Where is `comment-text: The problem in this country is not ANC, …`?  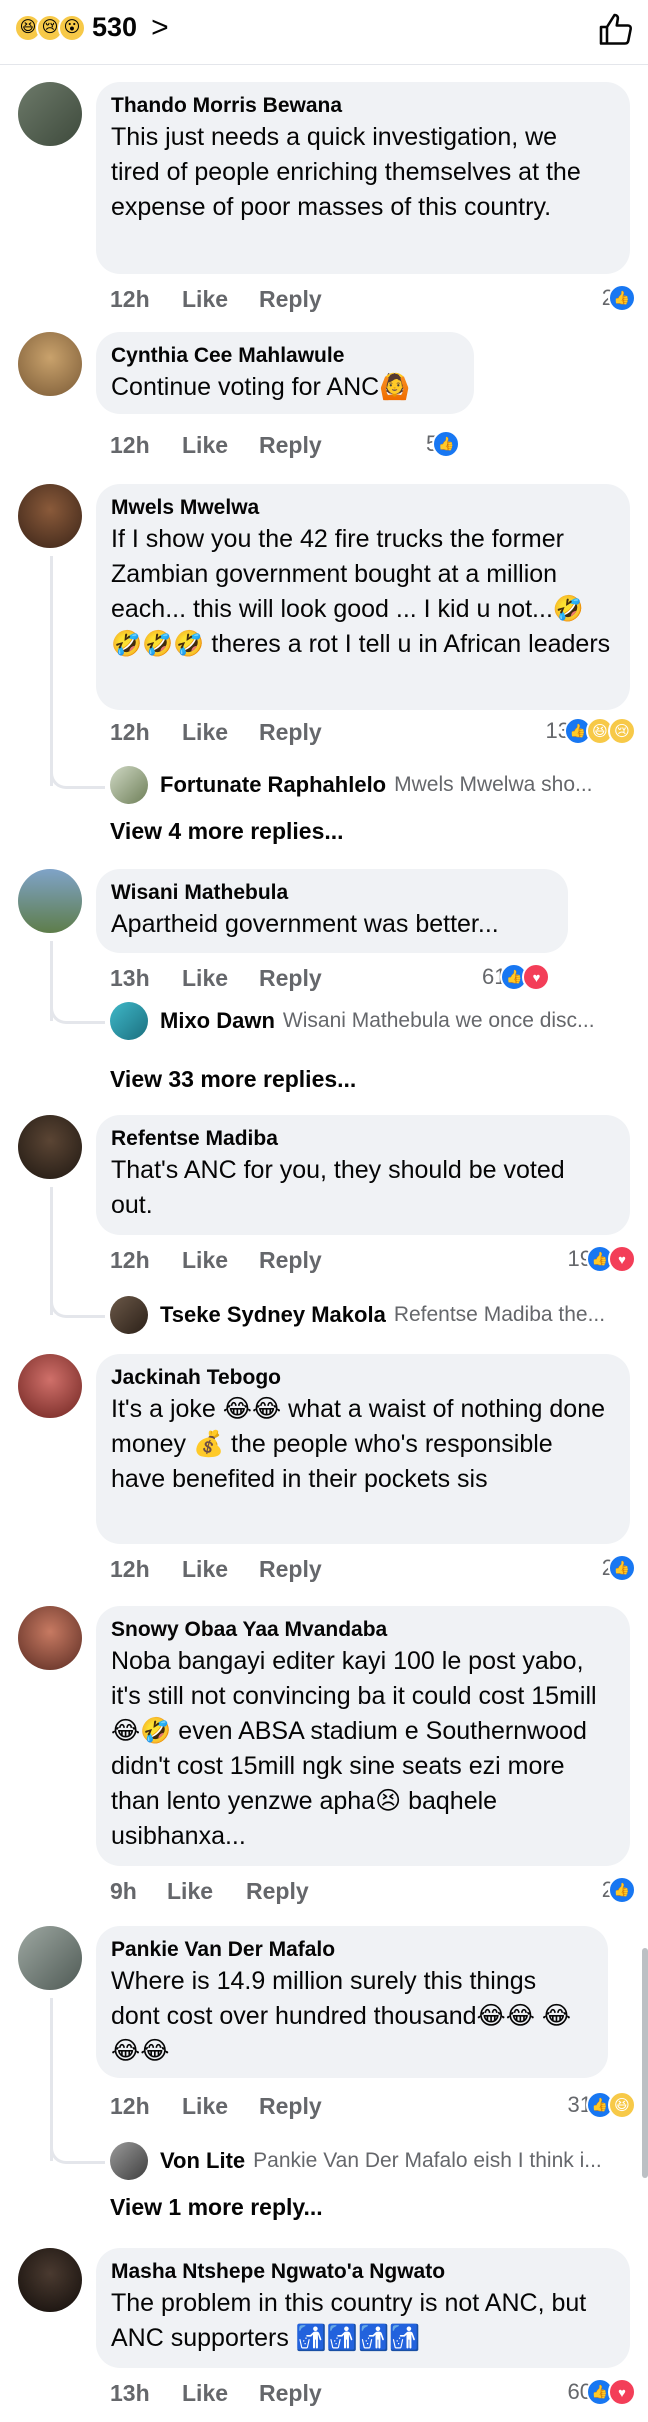 comment-text: The problem in this country is not ANC, … is located at coordinates (349, 2320).